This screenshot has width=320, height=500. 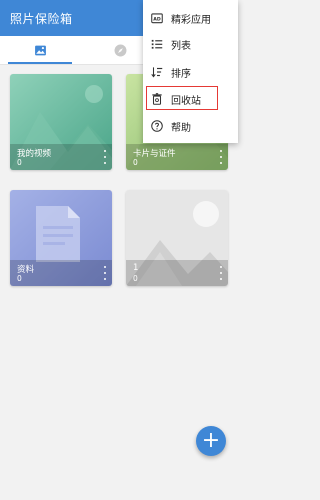 I want to click on svg-text: AD, so click(x=157, y=20).